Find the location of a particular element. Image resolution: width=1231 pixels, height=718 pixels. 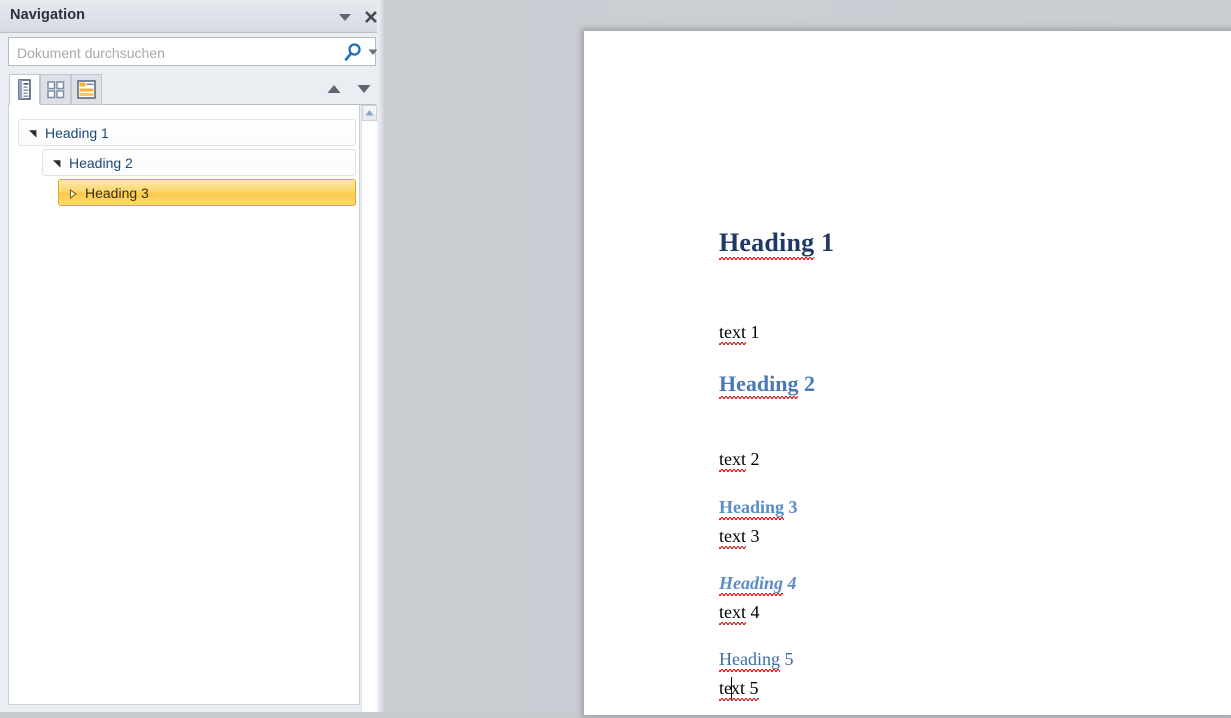

document-heading-5: Heading 5 is located at coordinates (756, 659).